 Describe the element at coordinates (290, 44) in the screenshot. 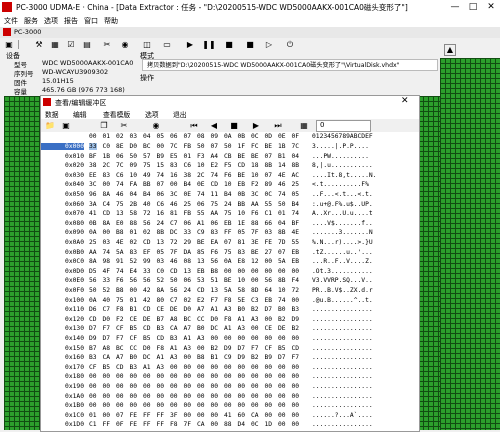

I see `power-icon: ⏻` at that location.